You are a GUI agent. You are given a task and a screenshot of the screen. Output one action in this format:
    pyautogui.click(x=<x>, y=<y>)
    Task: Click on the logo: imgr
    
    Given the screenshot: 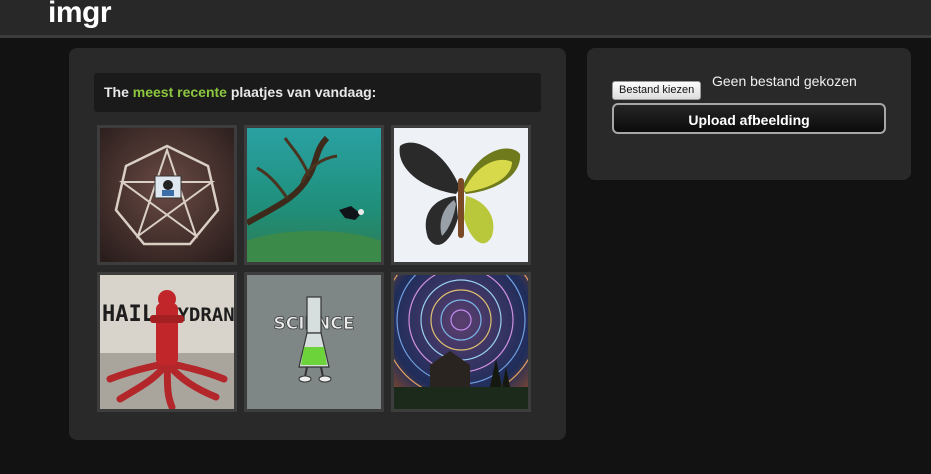 What is the action you would take?
    pyautogui.click(x=80, y=15)
    